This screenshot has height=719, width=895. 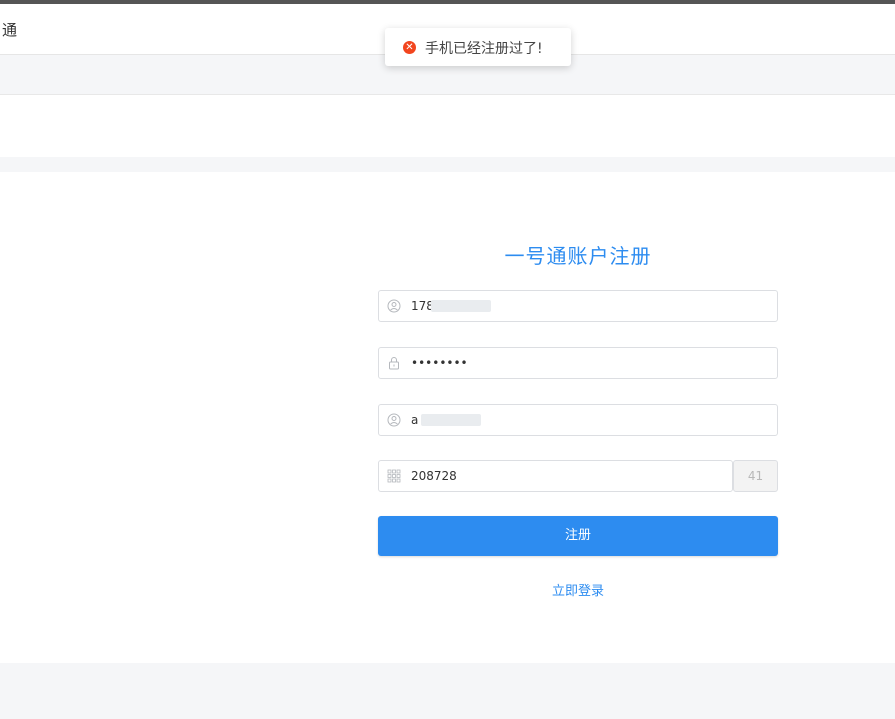 What do you see at coordinates (755, 476) in the screenshot?
I see `send-code-countdown-button: 41` at bounding box center [755, 476].